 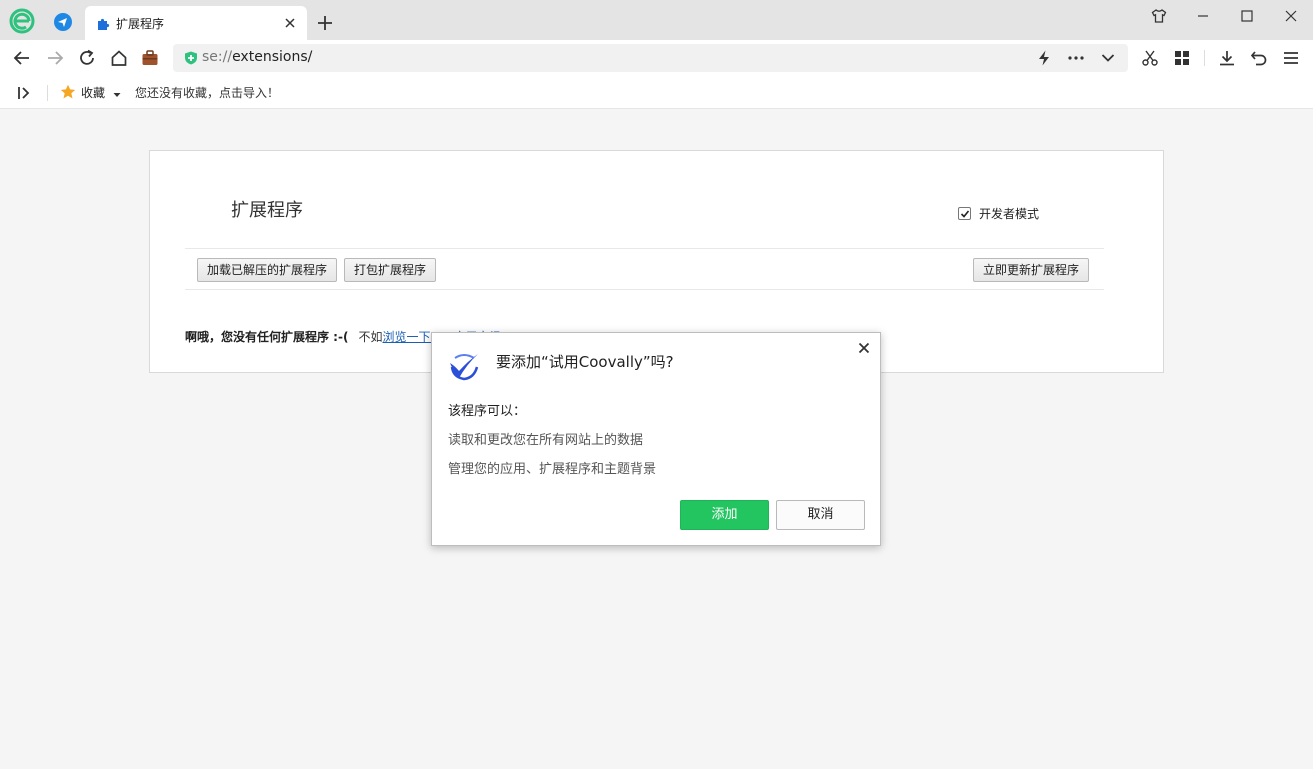 I want to click on back-button, so click(x=22, y=58).